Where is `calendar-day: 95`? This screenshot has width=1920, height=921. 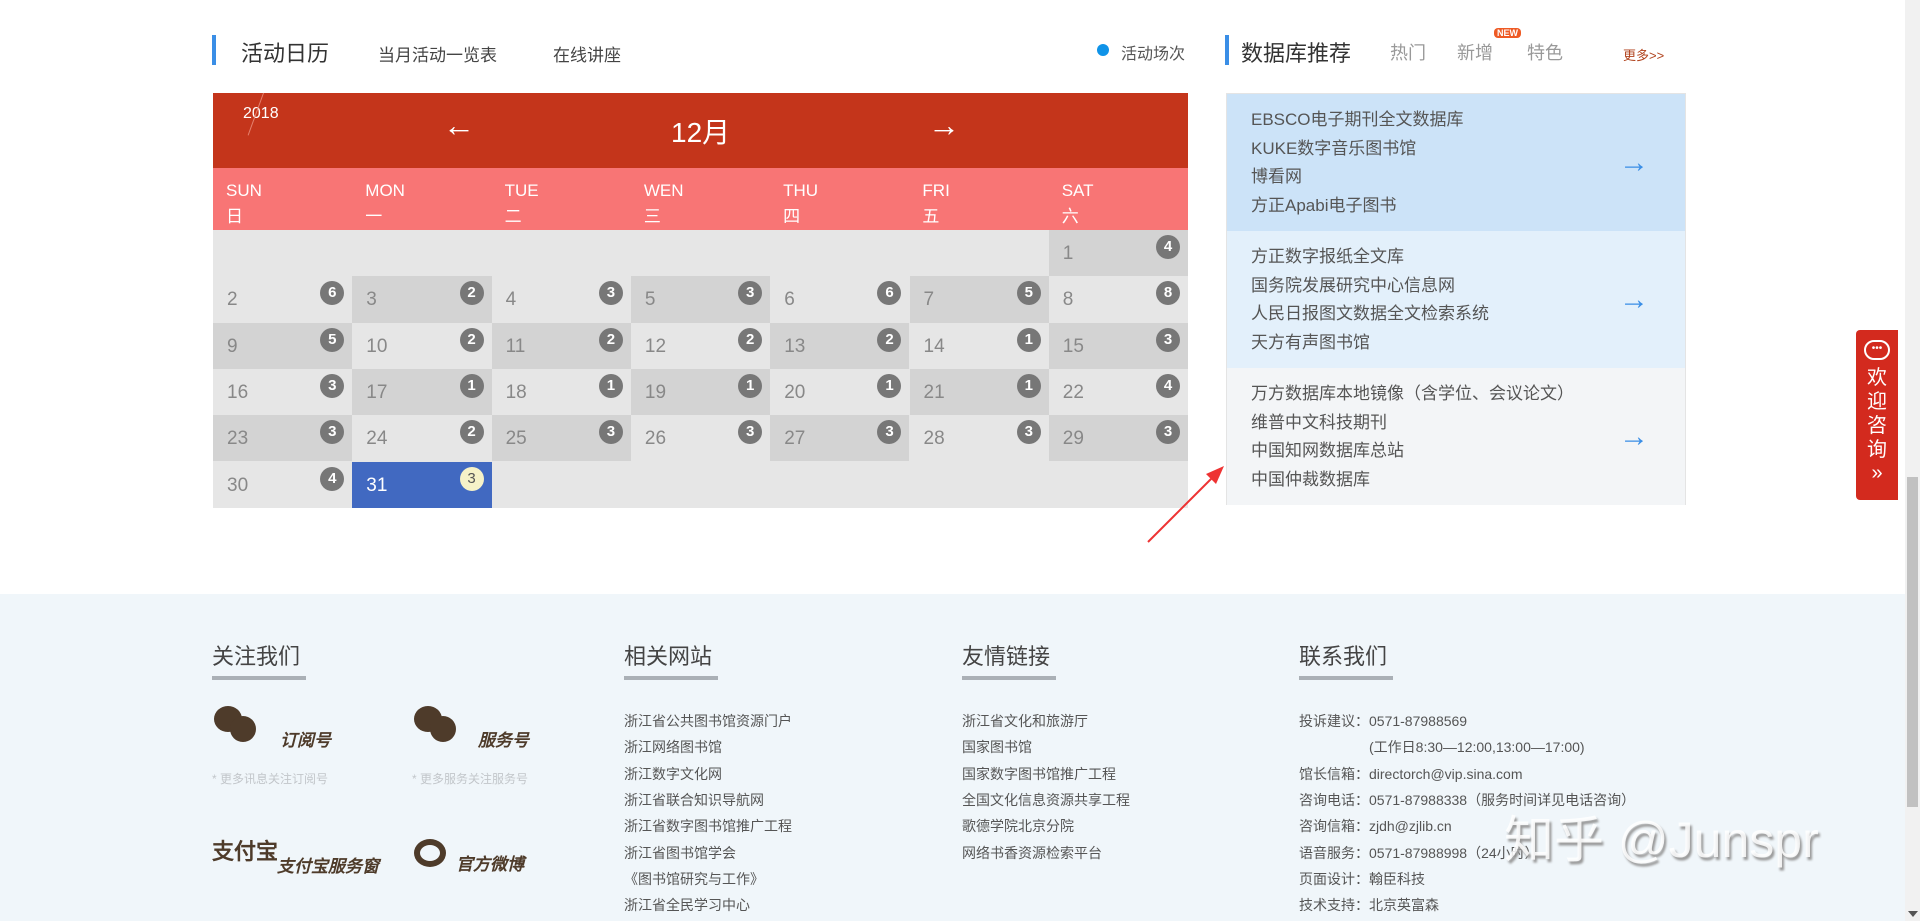
calendar-day: 95 is located at coordinates (283, 345).